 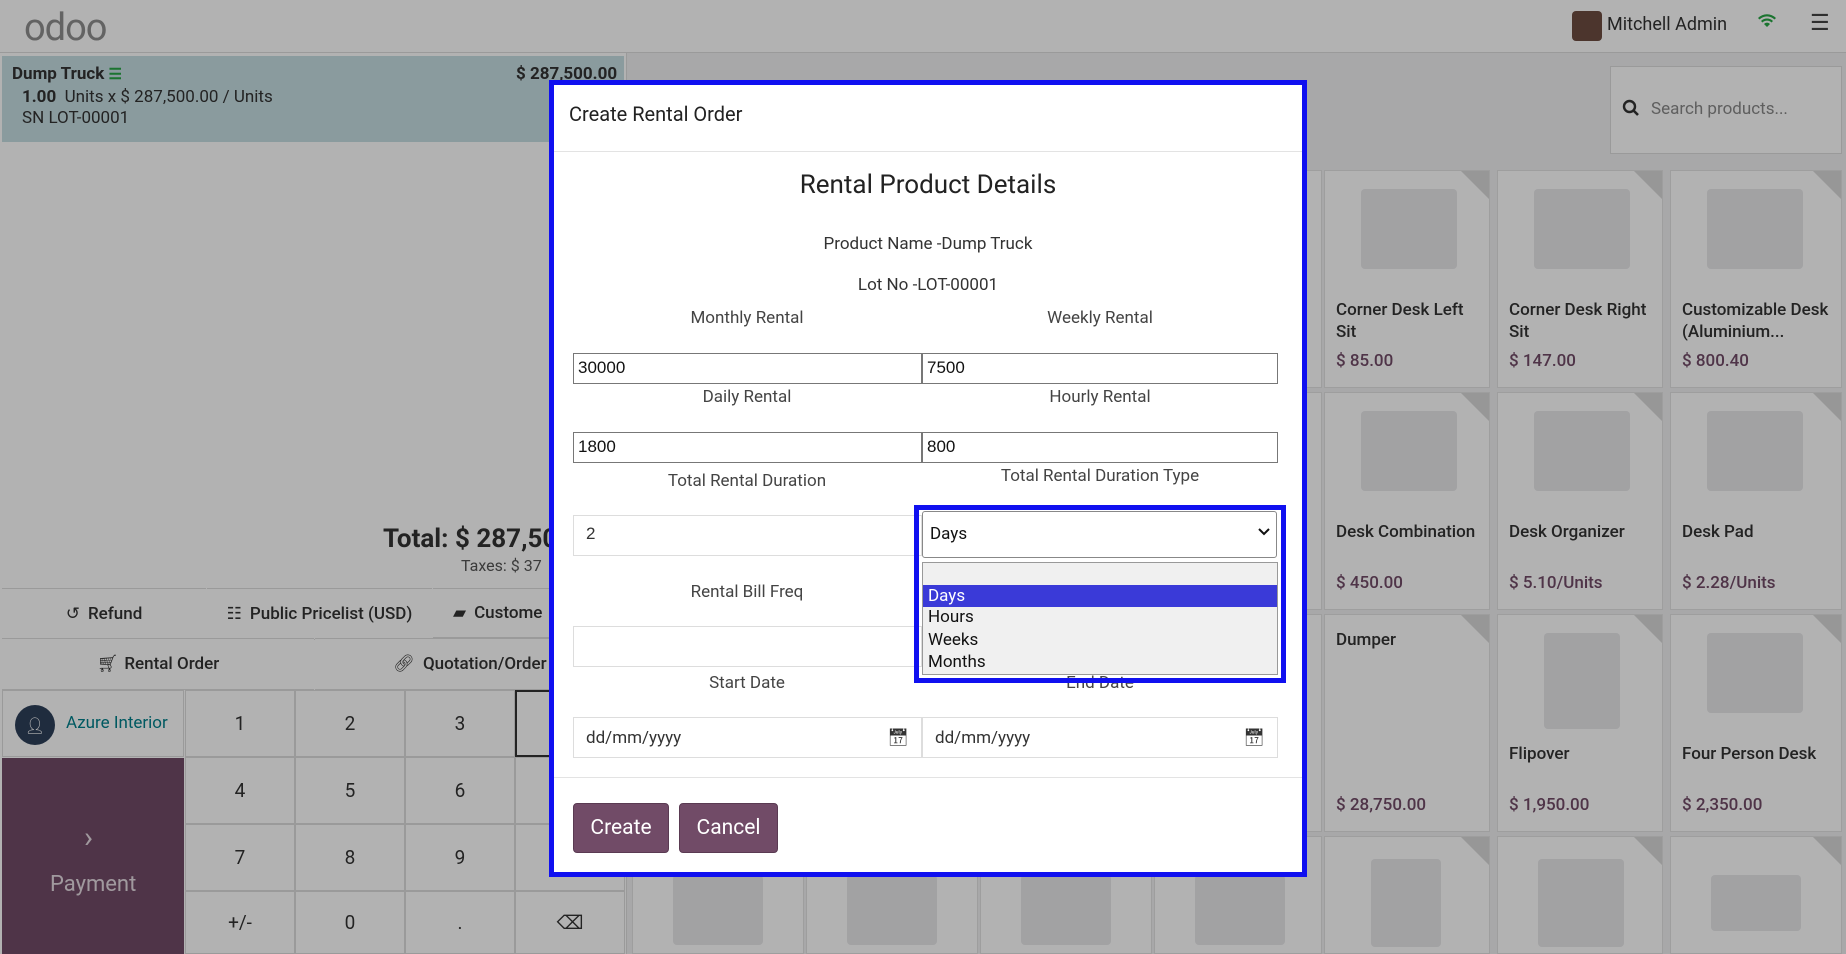 I want to click on option-hours: Hours, so click(x=1100, y=617).